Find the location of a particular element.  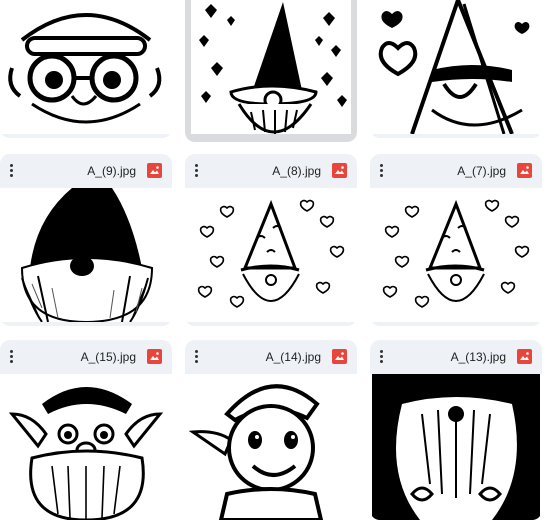

file-card-header: A_(13).jpg is located at coordinates (456, 357).